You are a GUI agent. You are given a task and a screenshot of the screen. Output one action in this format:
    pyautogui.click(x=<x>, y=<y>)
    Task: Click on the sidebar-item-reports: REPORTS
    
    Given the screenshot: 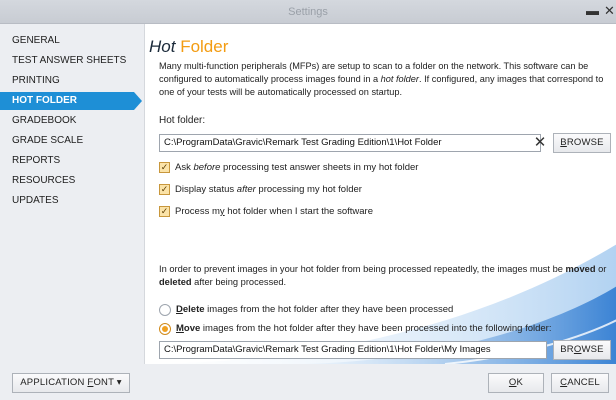 What is the action you would take?
    pyautogui.click(x=72, y=161)
    